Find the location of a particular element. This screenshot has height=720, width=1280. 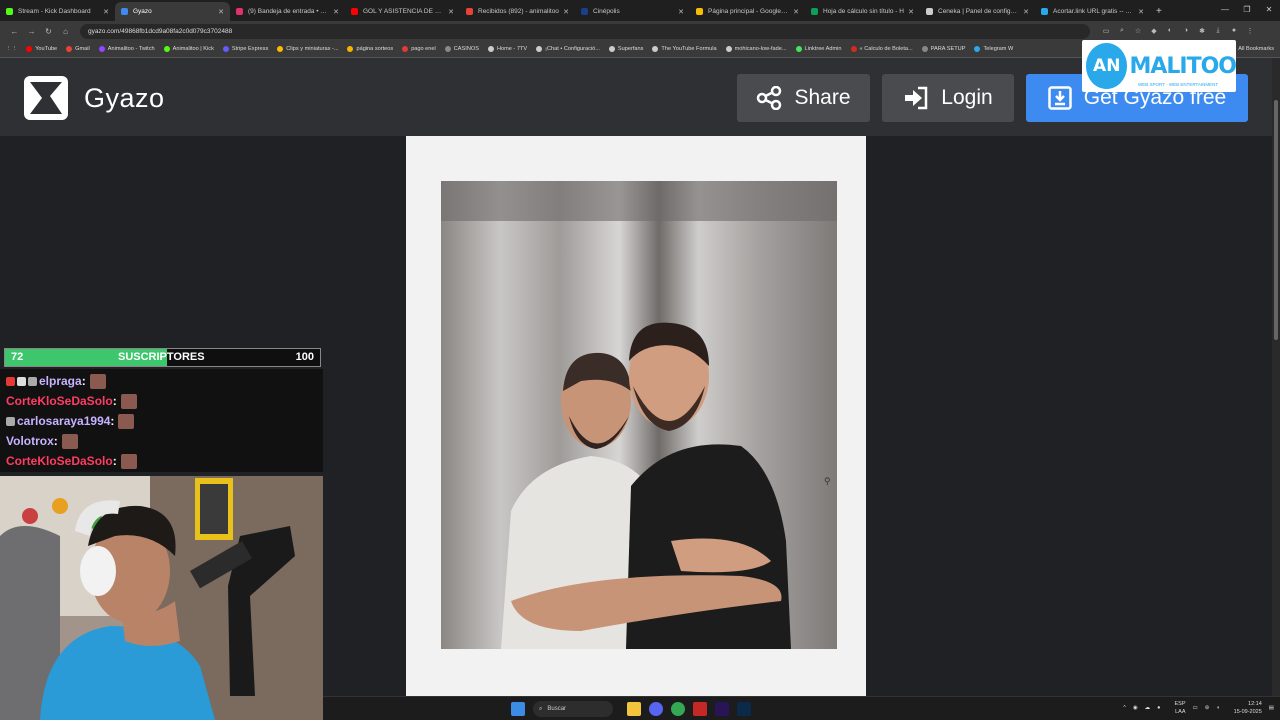

extension-icon: ◐ is located at coordinates (1170, 31).